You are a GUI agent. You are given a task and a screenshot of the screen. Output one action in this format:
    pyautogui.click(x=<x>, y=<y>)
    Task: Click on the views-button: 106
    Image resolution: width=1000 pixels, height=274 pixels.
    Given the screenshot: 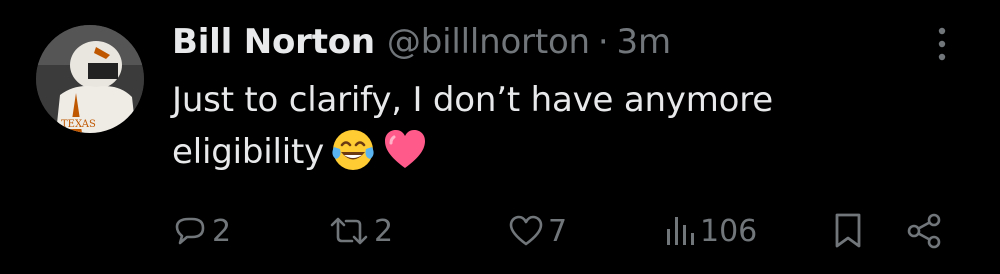 What is the action you would take?
    pyautogui.click(x=710, y=231)
    